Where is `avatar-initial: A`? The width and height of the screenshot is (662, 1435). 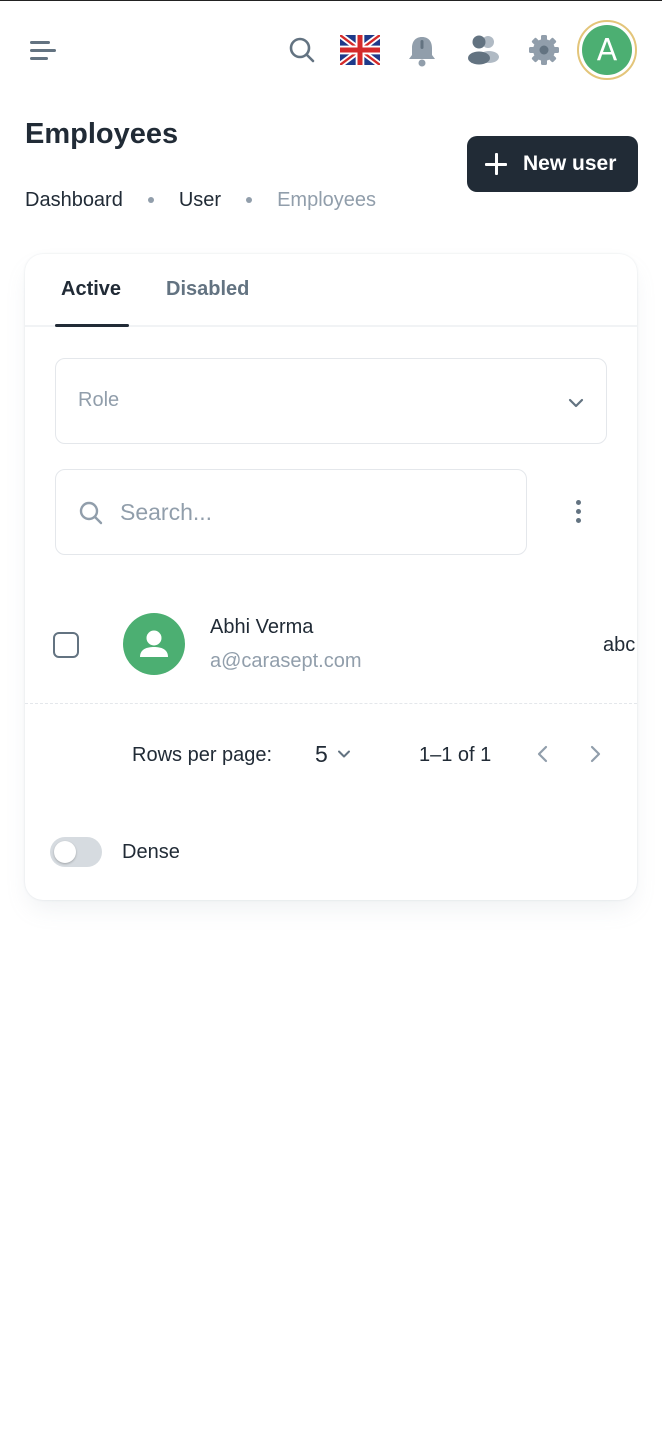 avatar-initial: A is located at coordinates (607, 50).